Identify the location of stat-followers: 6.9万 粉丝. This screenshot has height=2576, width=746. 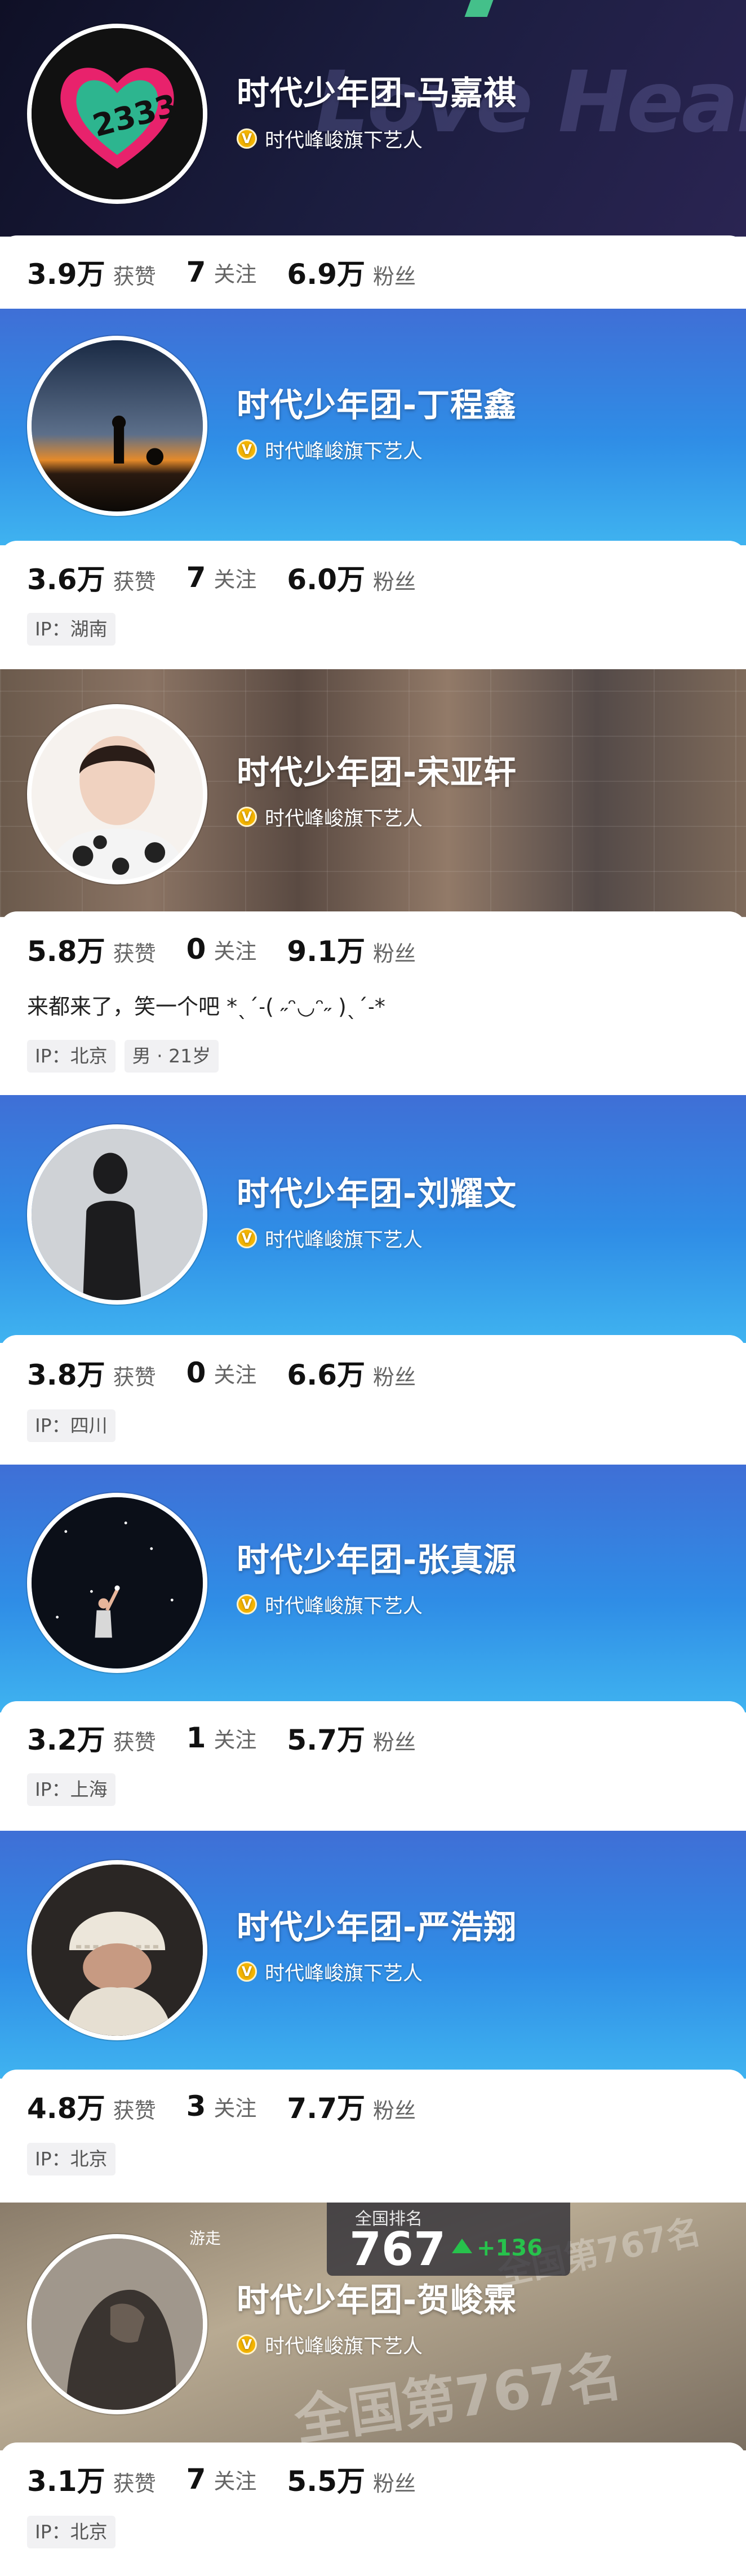
(352, 272).